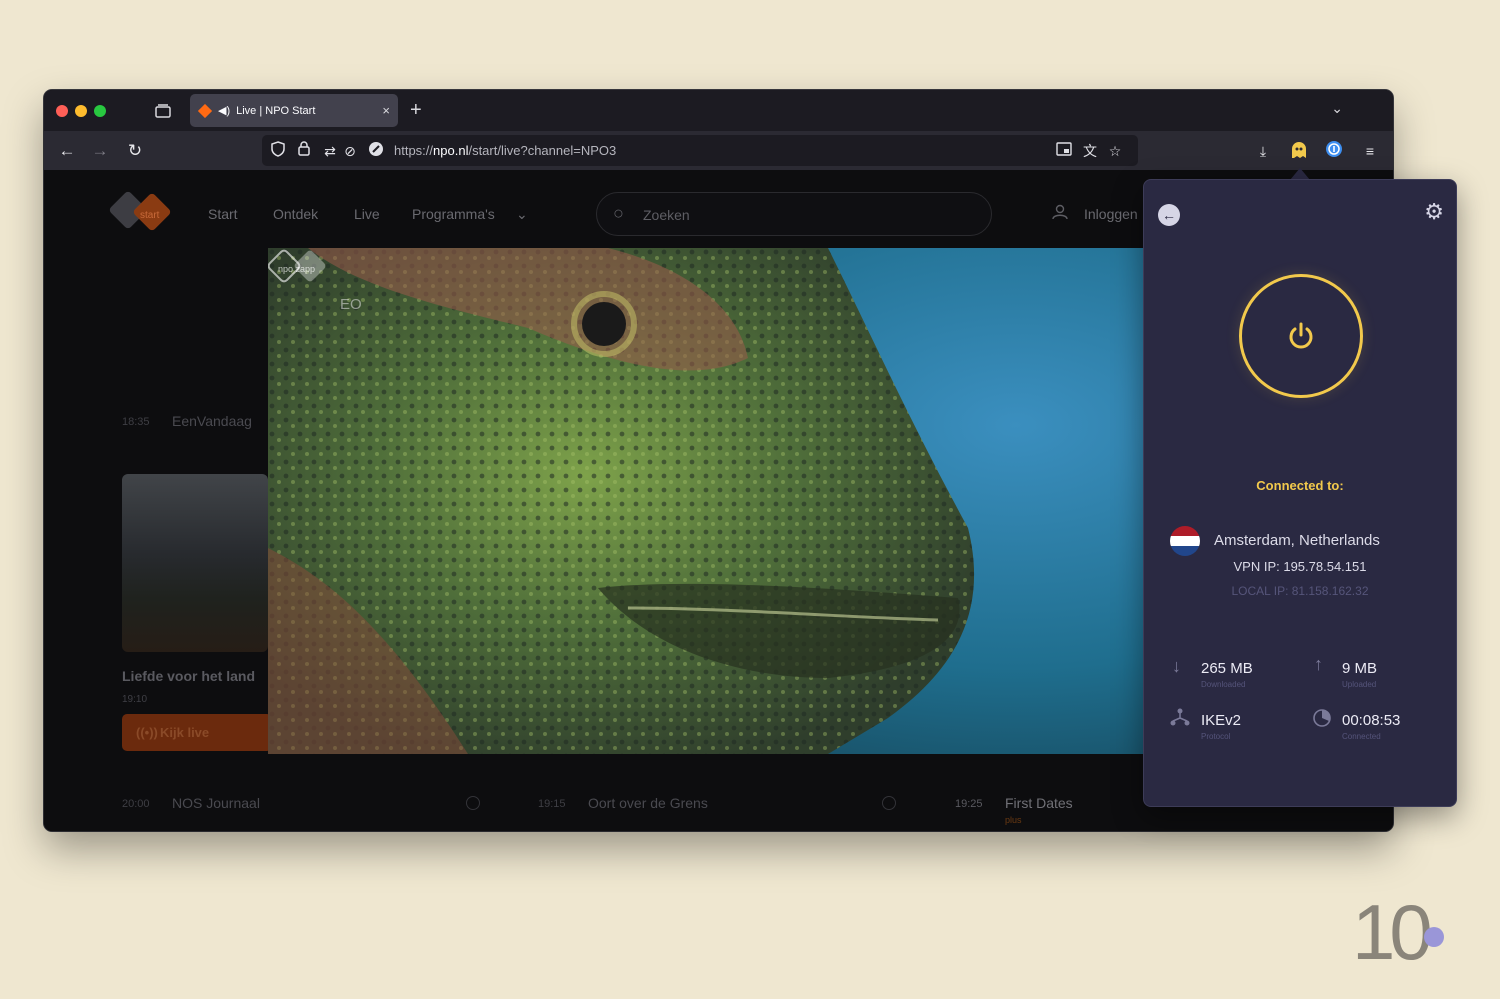 Image resolution: width=1500 pixels, height=999 pixels. I want to click on schedule-time: 18:35, so click(136, 422).